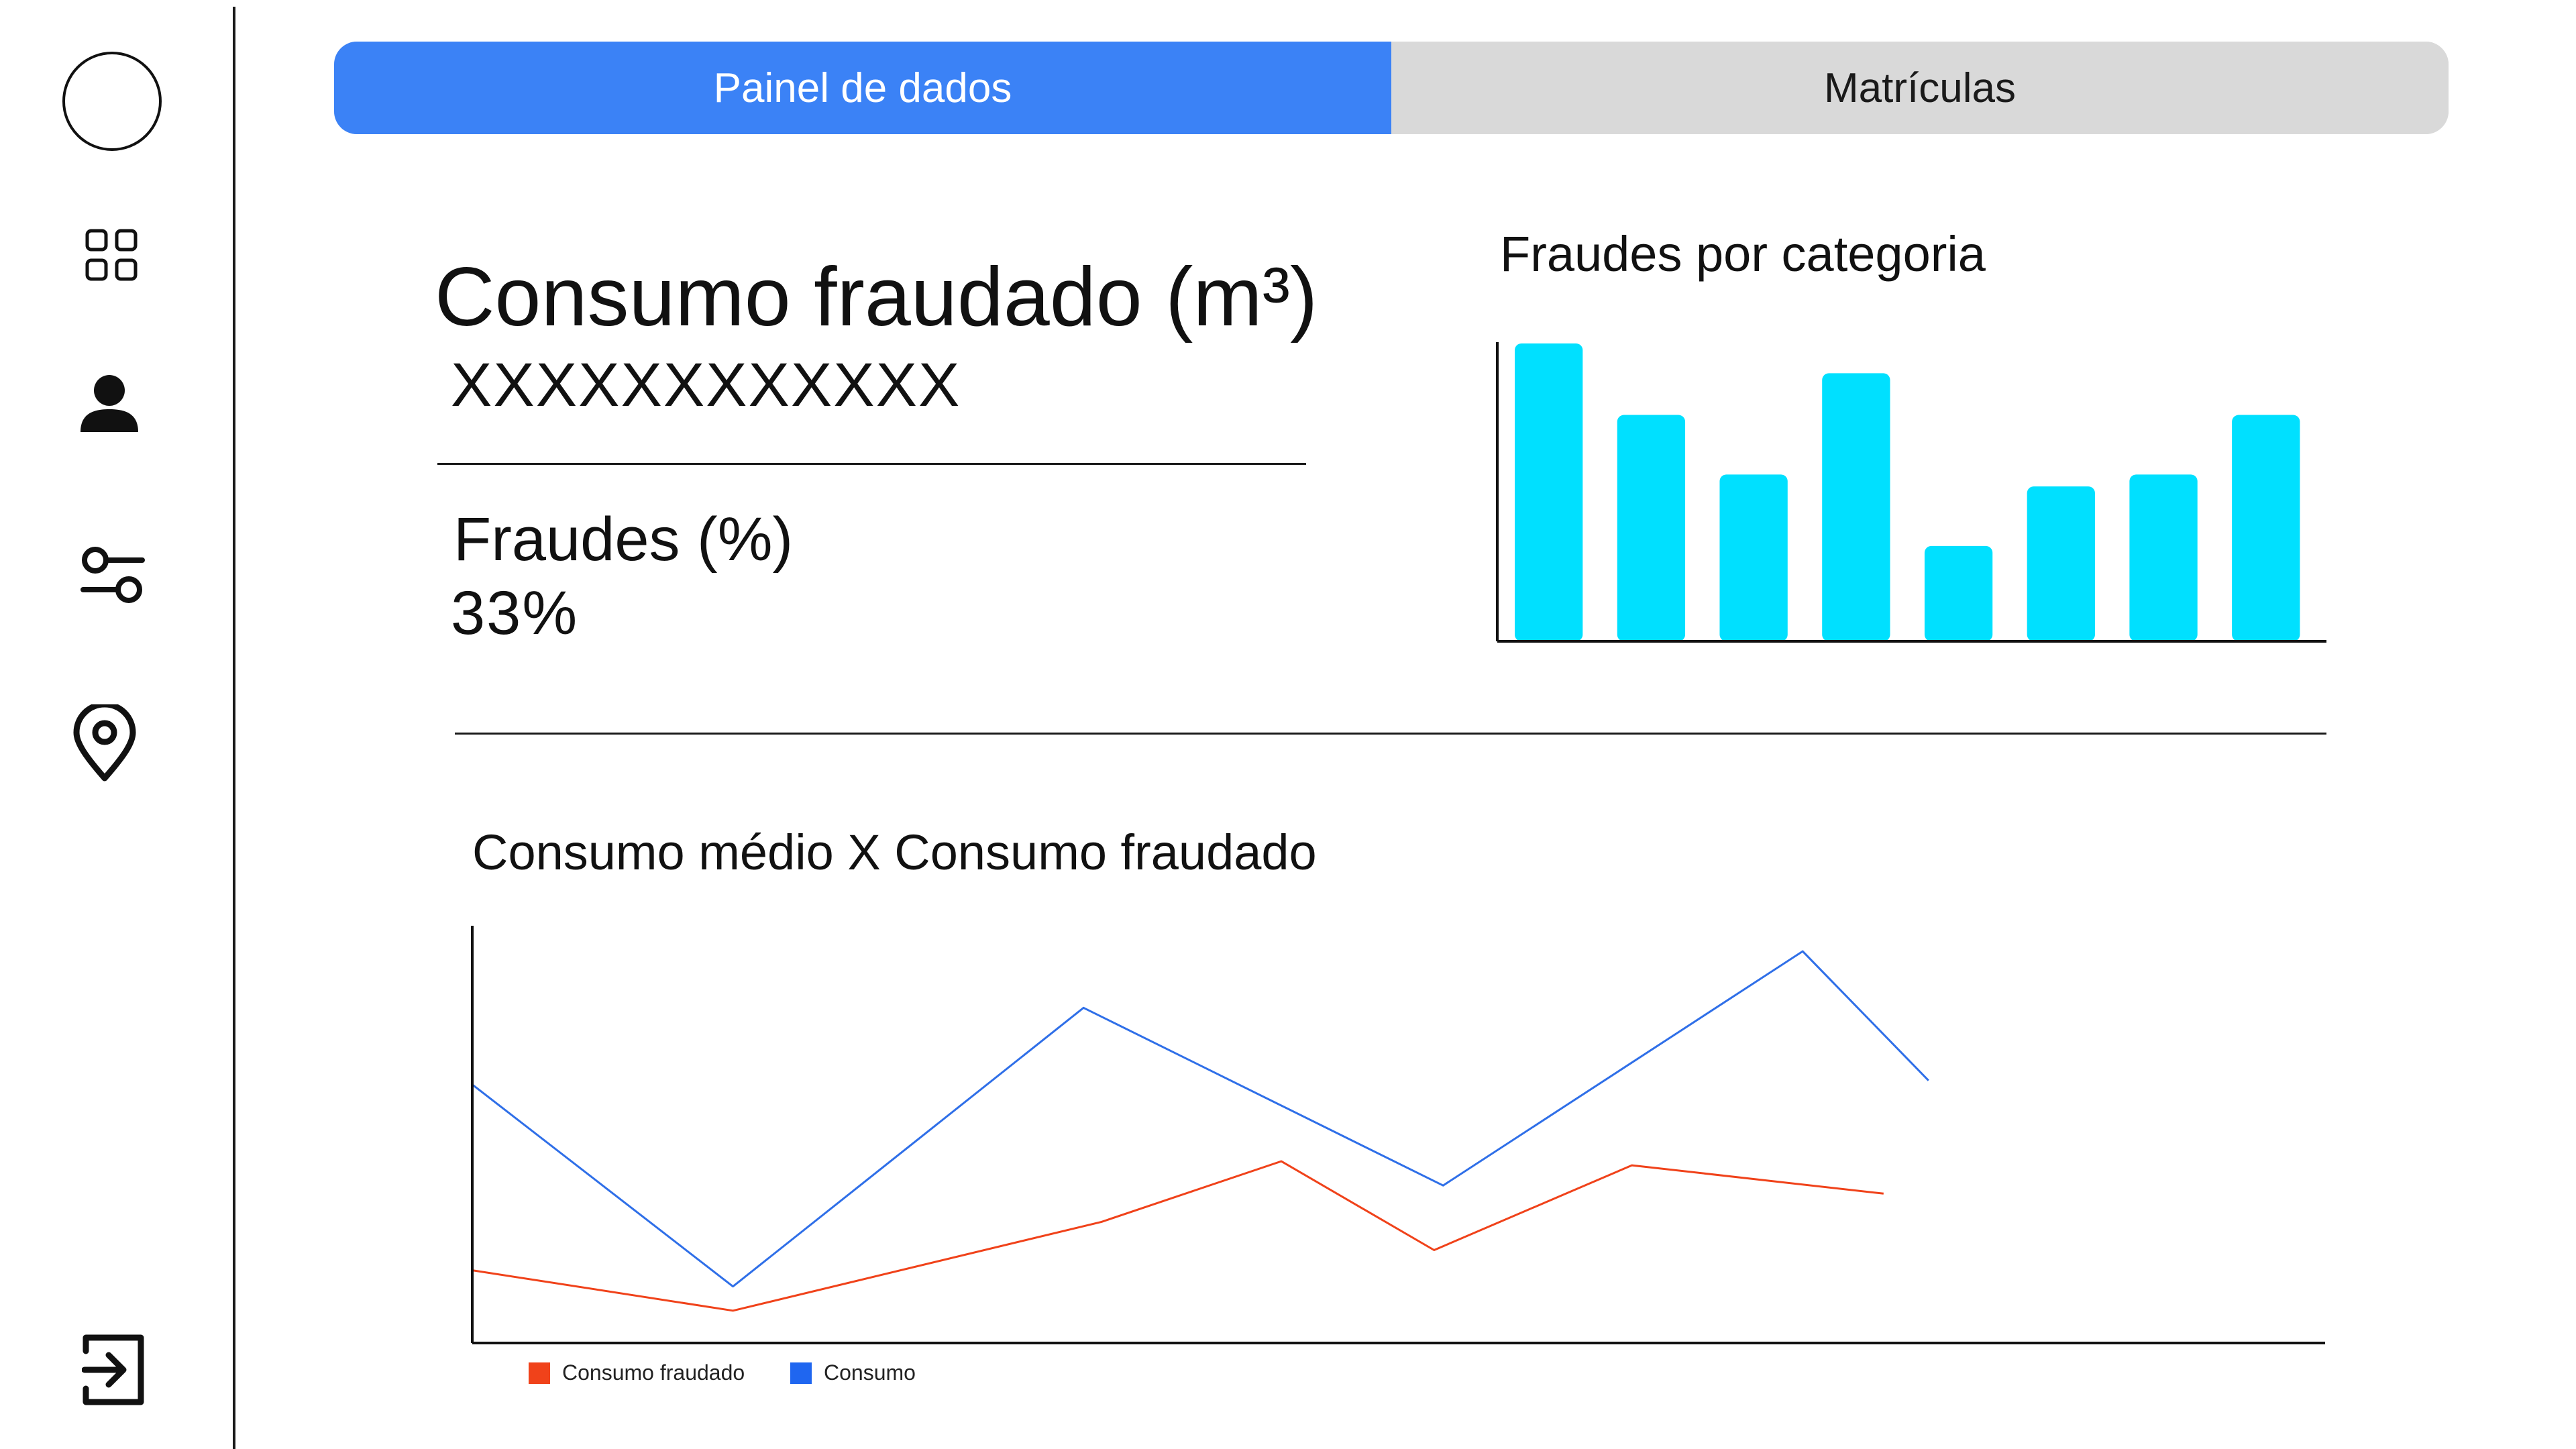 This screenshot has width=2576, height=1449. Describe the element at coordinates (862, 88) in the screenshot. I see `tab-painel-de-dados: Painel de dados` at that location.